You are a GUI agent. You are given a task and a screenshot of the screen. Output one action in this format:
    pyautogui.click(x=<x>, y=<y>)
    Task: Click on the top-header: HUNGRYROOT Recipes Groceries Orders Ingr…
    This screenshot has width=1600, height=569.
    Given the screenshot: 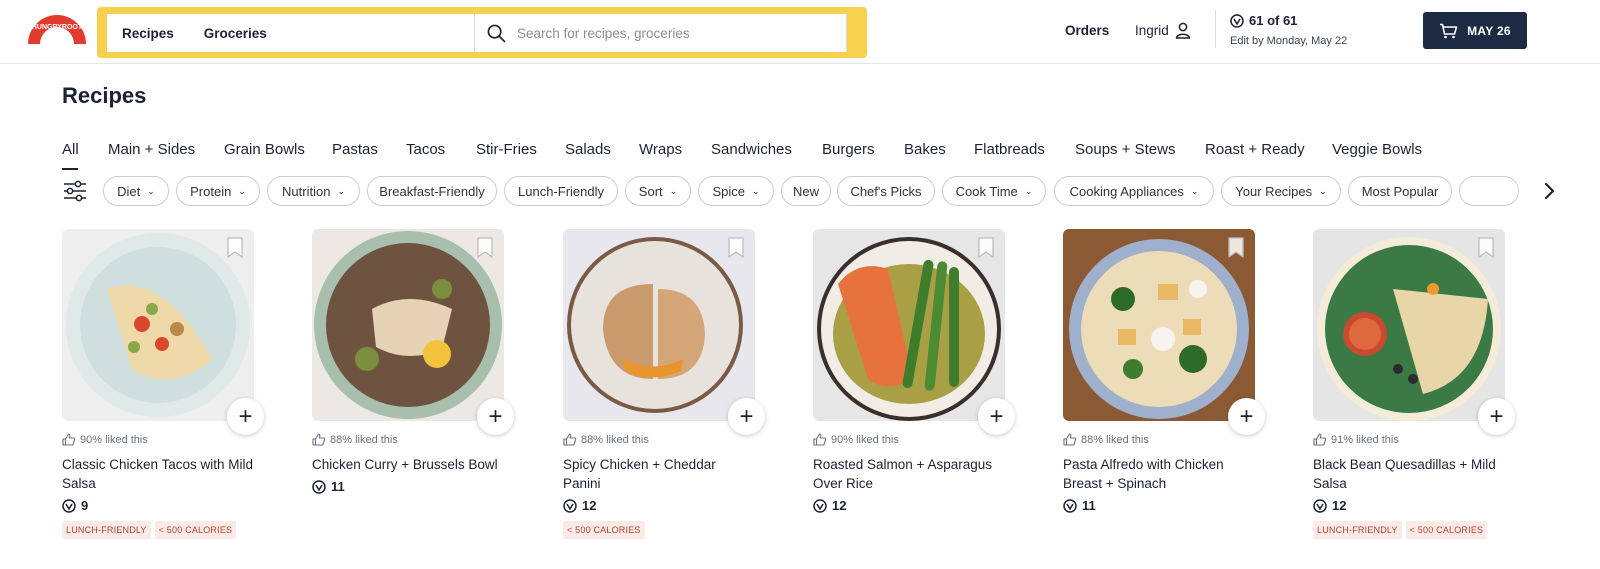 What is the action you would take?
    pyautogui.click(x=800, y=32)
    